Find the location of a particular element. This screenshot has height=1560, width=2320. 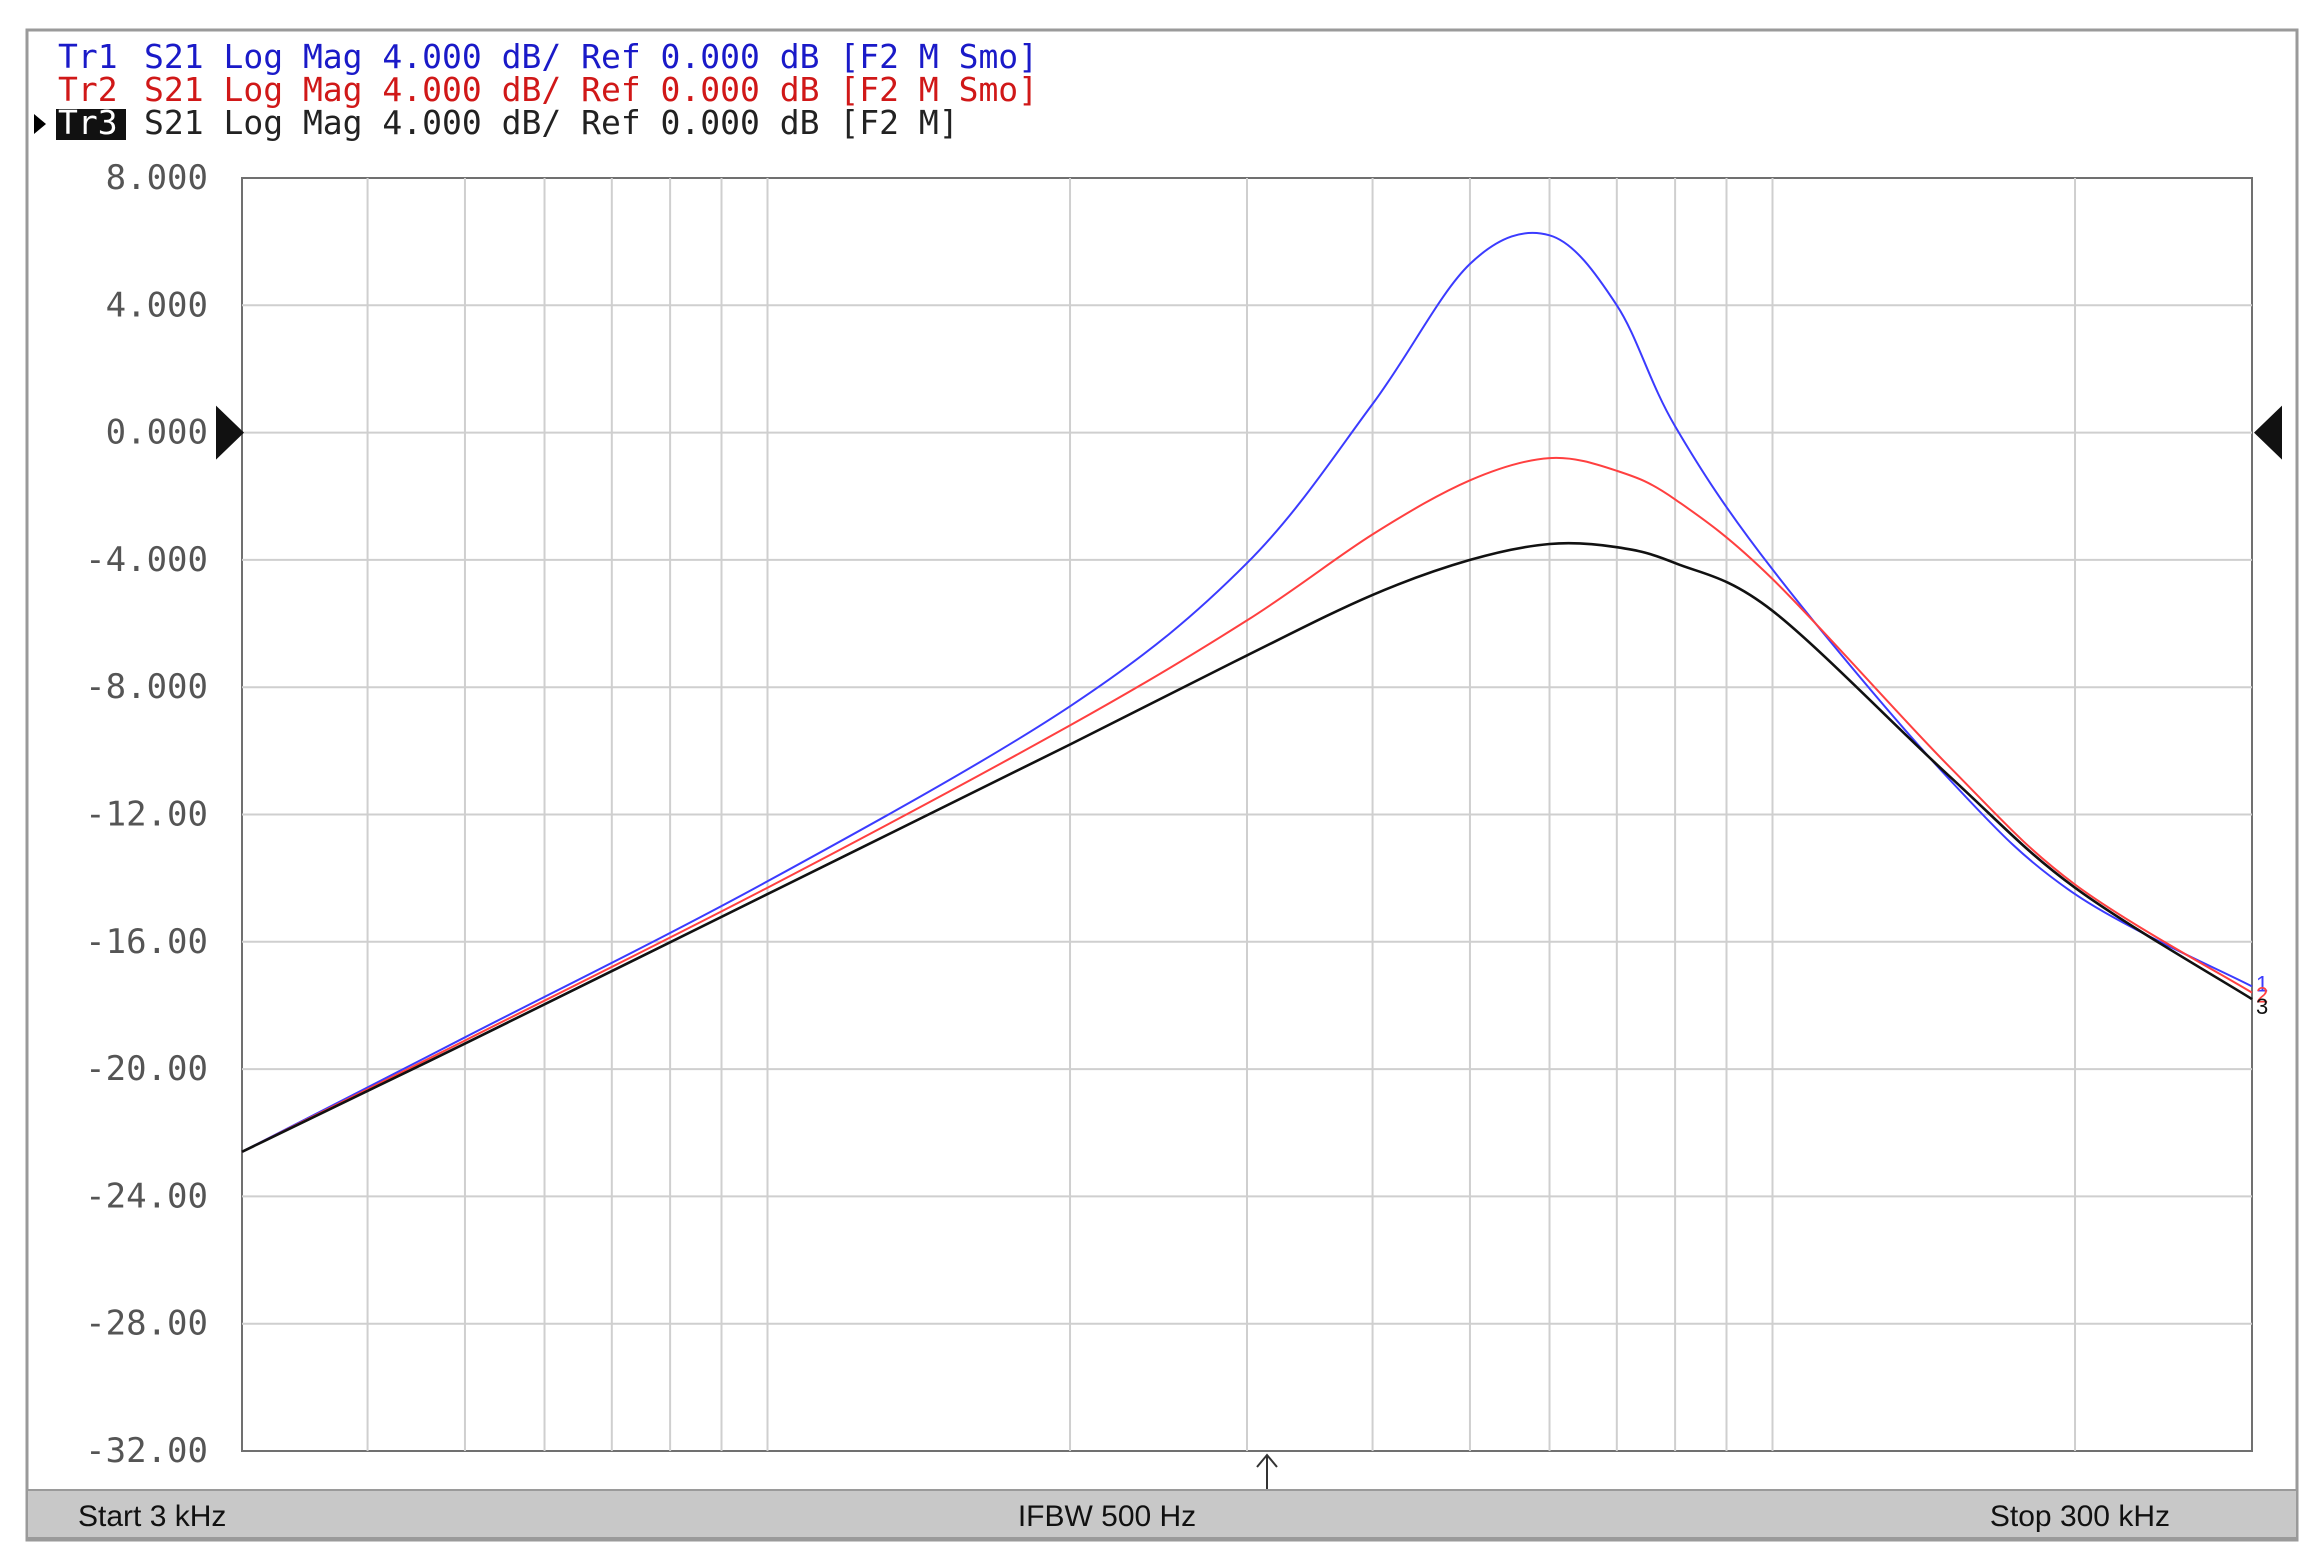

y-tick-label: 8.000 is located at coordinates (157, 178).